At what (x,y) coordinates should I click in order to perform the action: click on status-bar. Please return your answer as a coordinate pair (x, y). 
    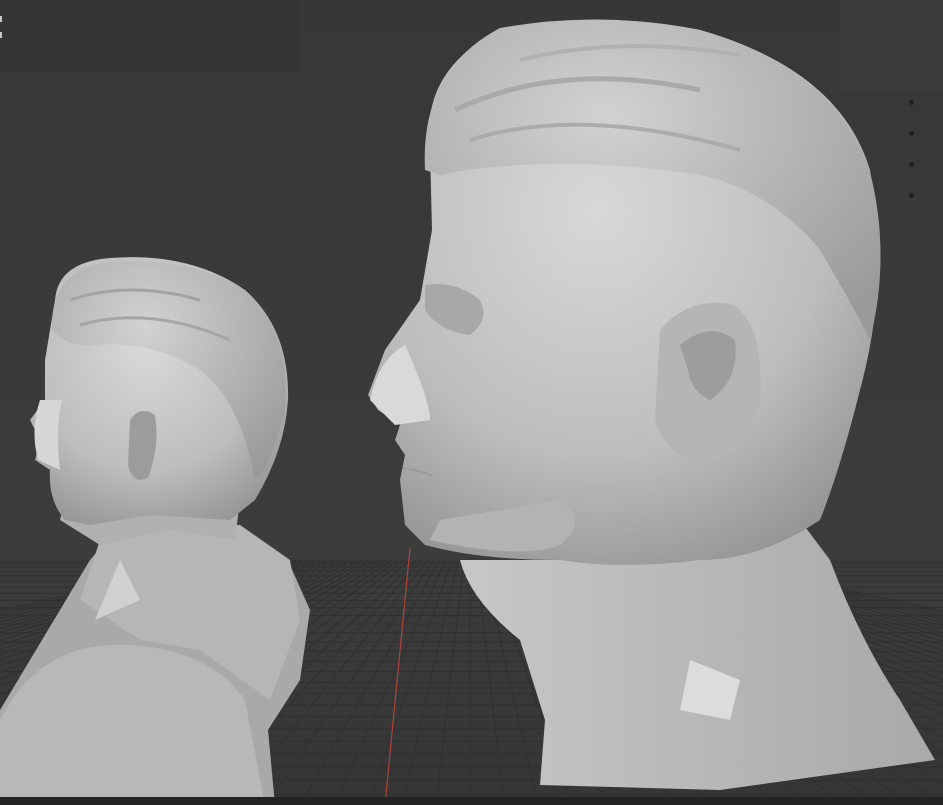
    Looking at the image, I should click on (471, 801).